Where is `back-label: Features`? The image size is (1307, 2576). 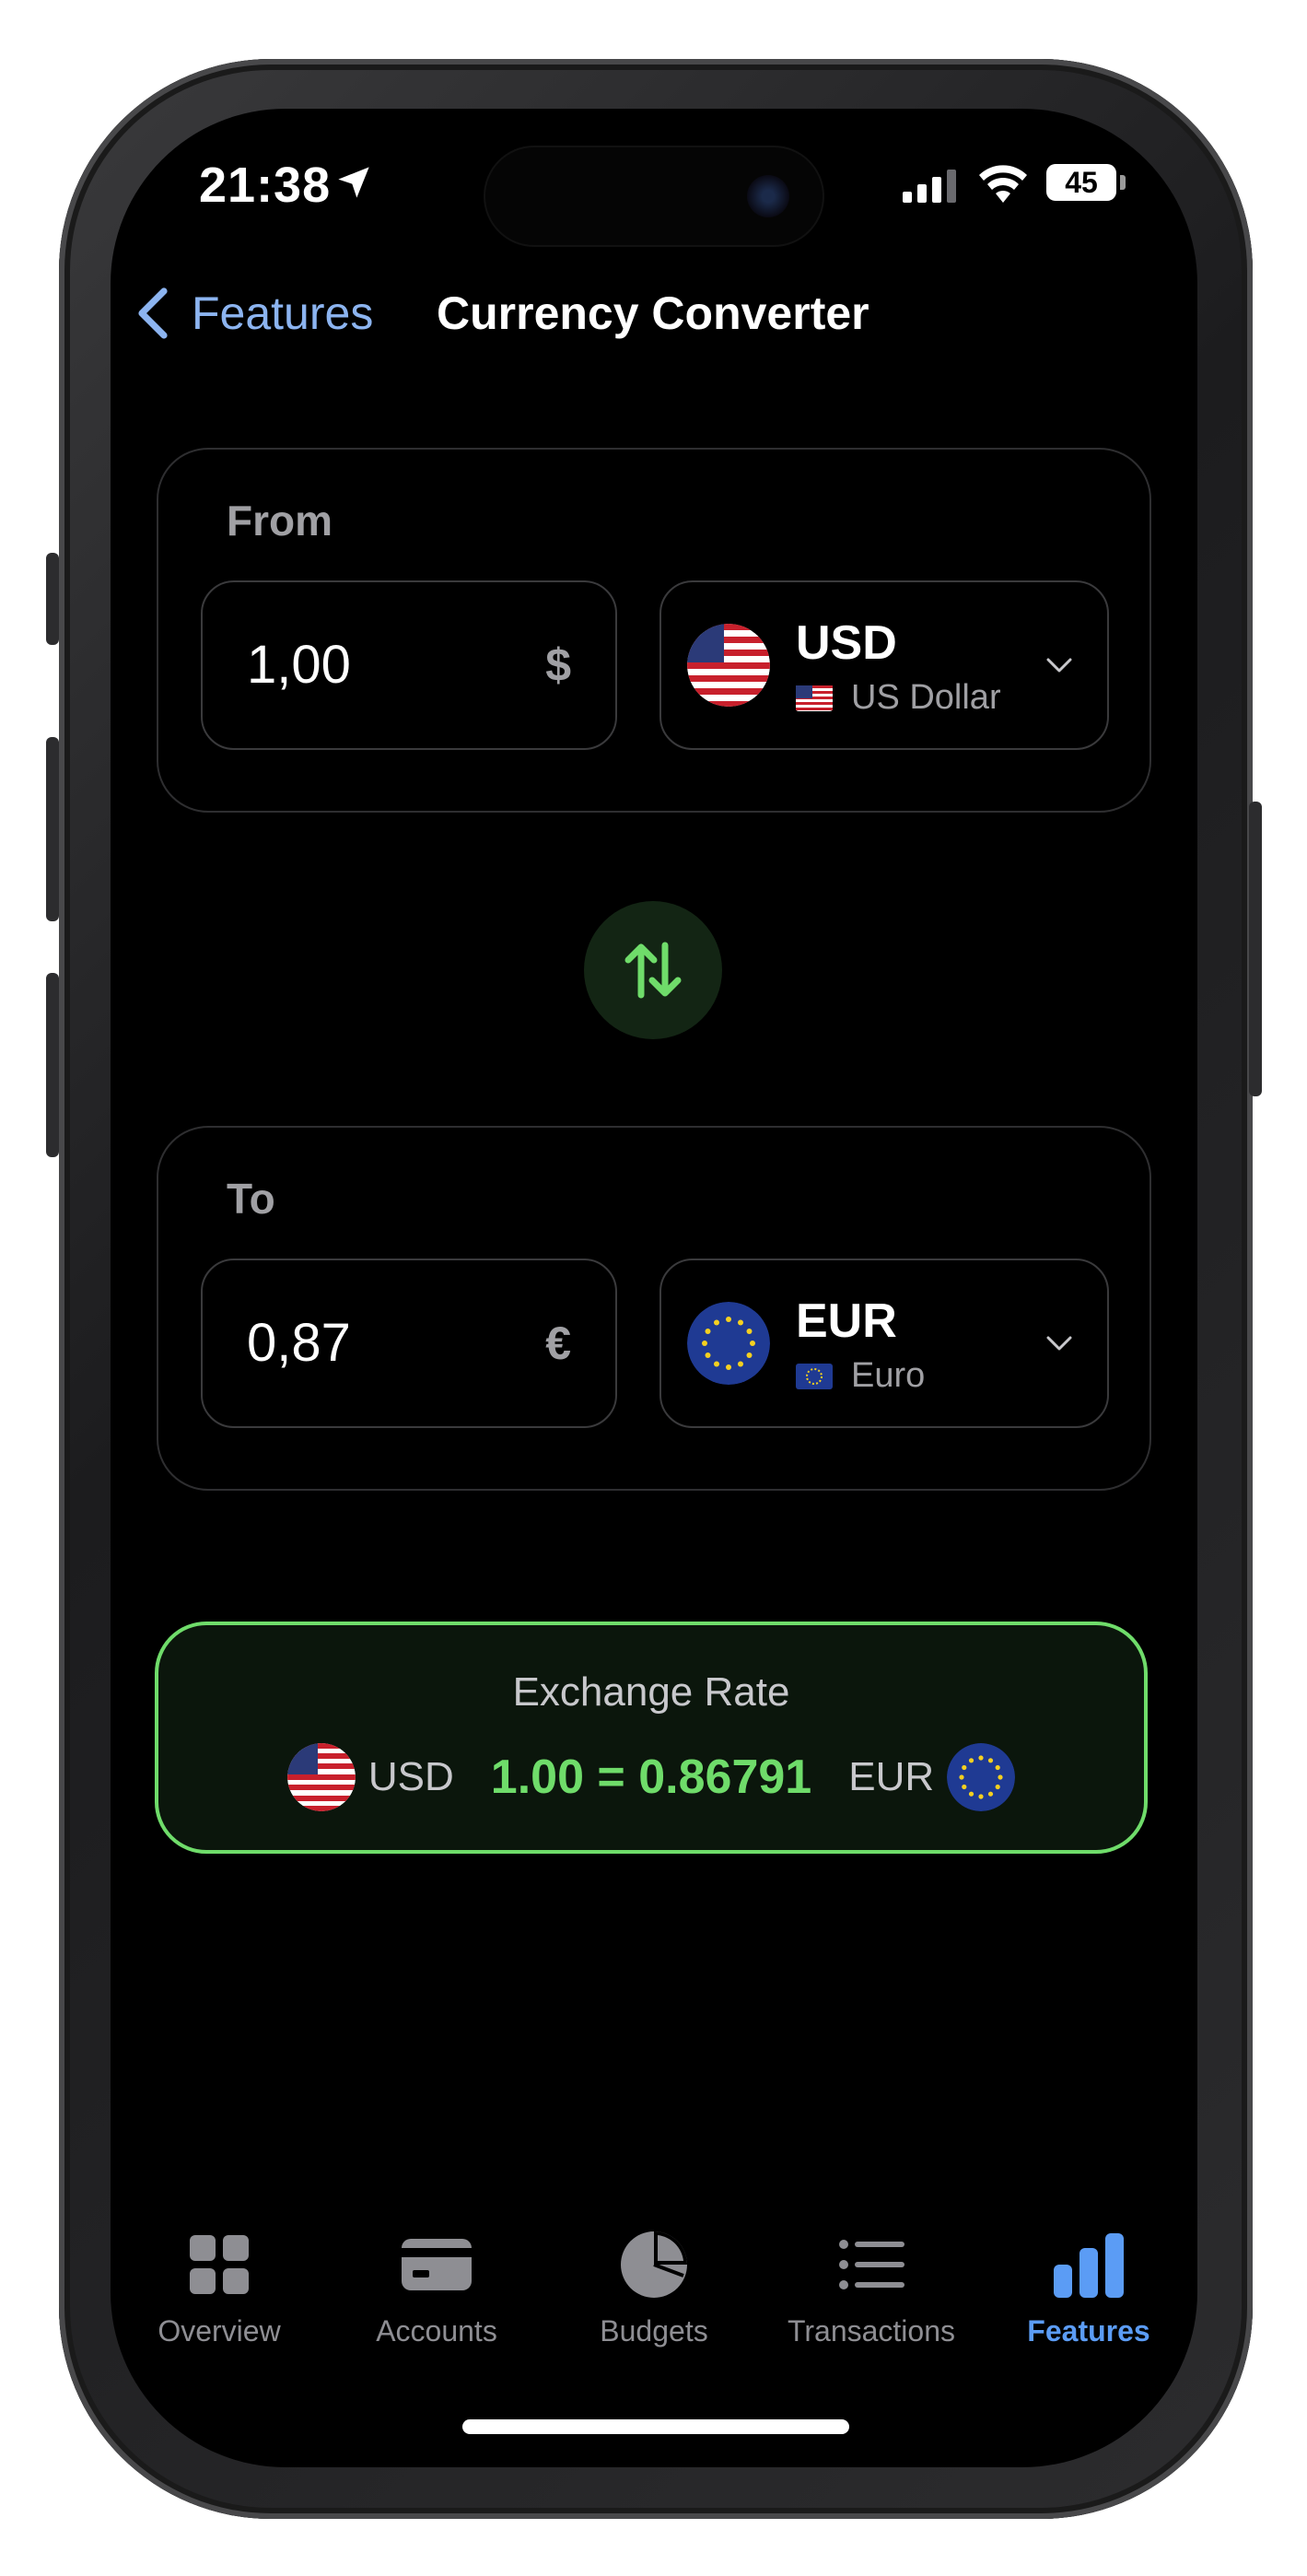
back-label: Features is located at coordinates (283, 313).